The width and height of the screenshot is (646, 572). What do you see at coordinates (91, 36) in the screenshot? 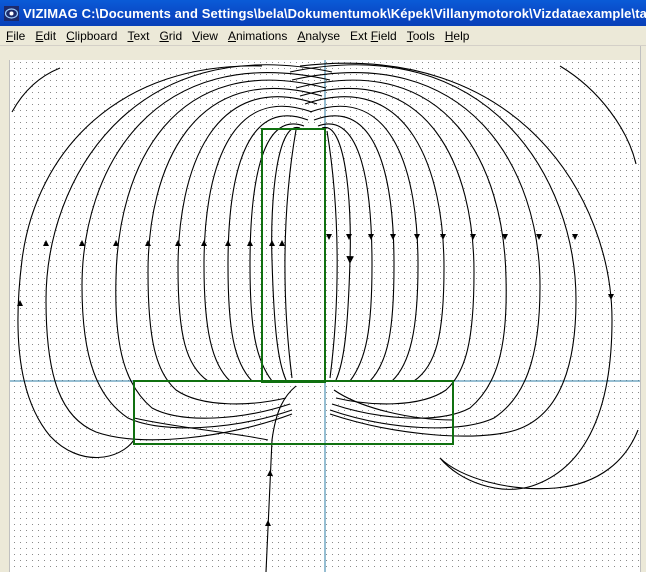
I see `menu-clipboard: Clipboard` at bounding box center [91, 36].